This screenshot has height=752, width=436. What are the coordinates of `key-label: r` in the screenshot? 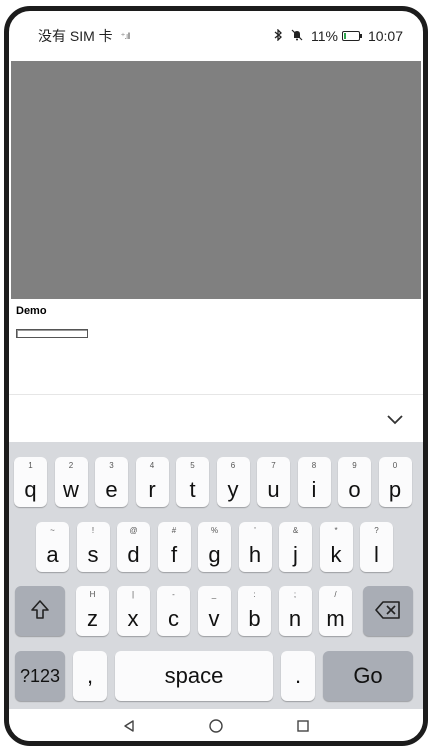 It's located at (152, 489).